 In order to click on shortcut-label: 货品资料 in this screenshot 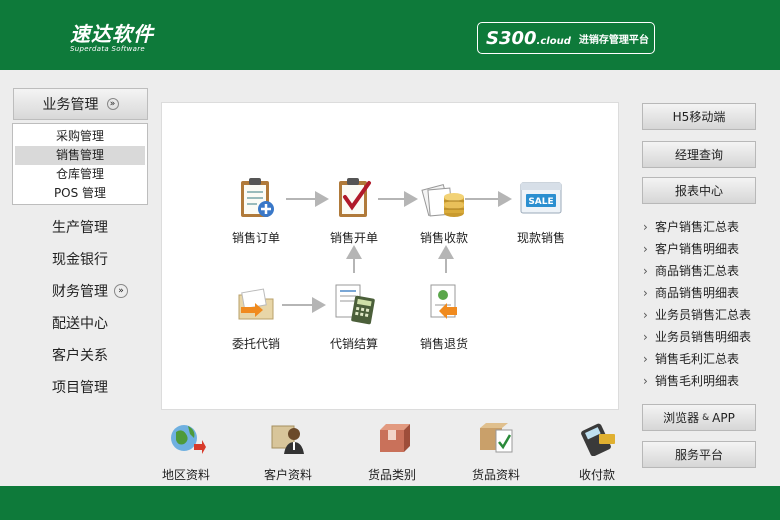, I will do `click(495, 475)`.